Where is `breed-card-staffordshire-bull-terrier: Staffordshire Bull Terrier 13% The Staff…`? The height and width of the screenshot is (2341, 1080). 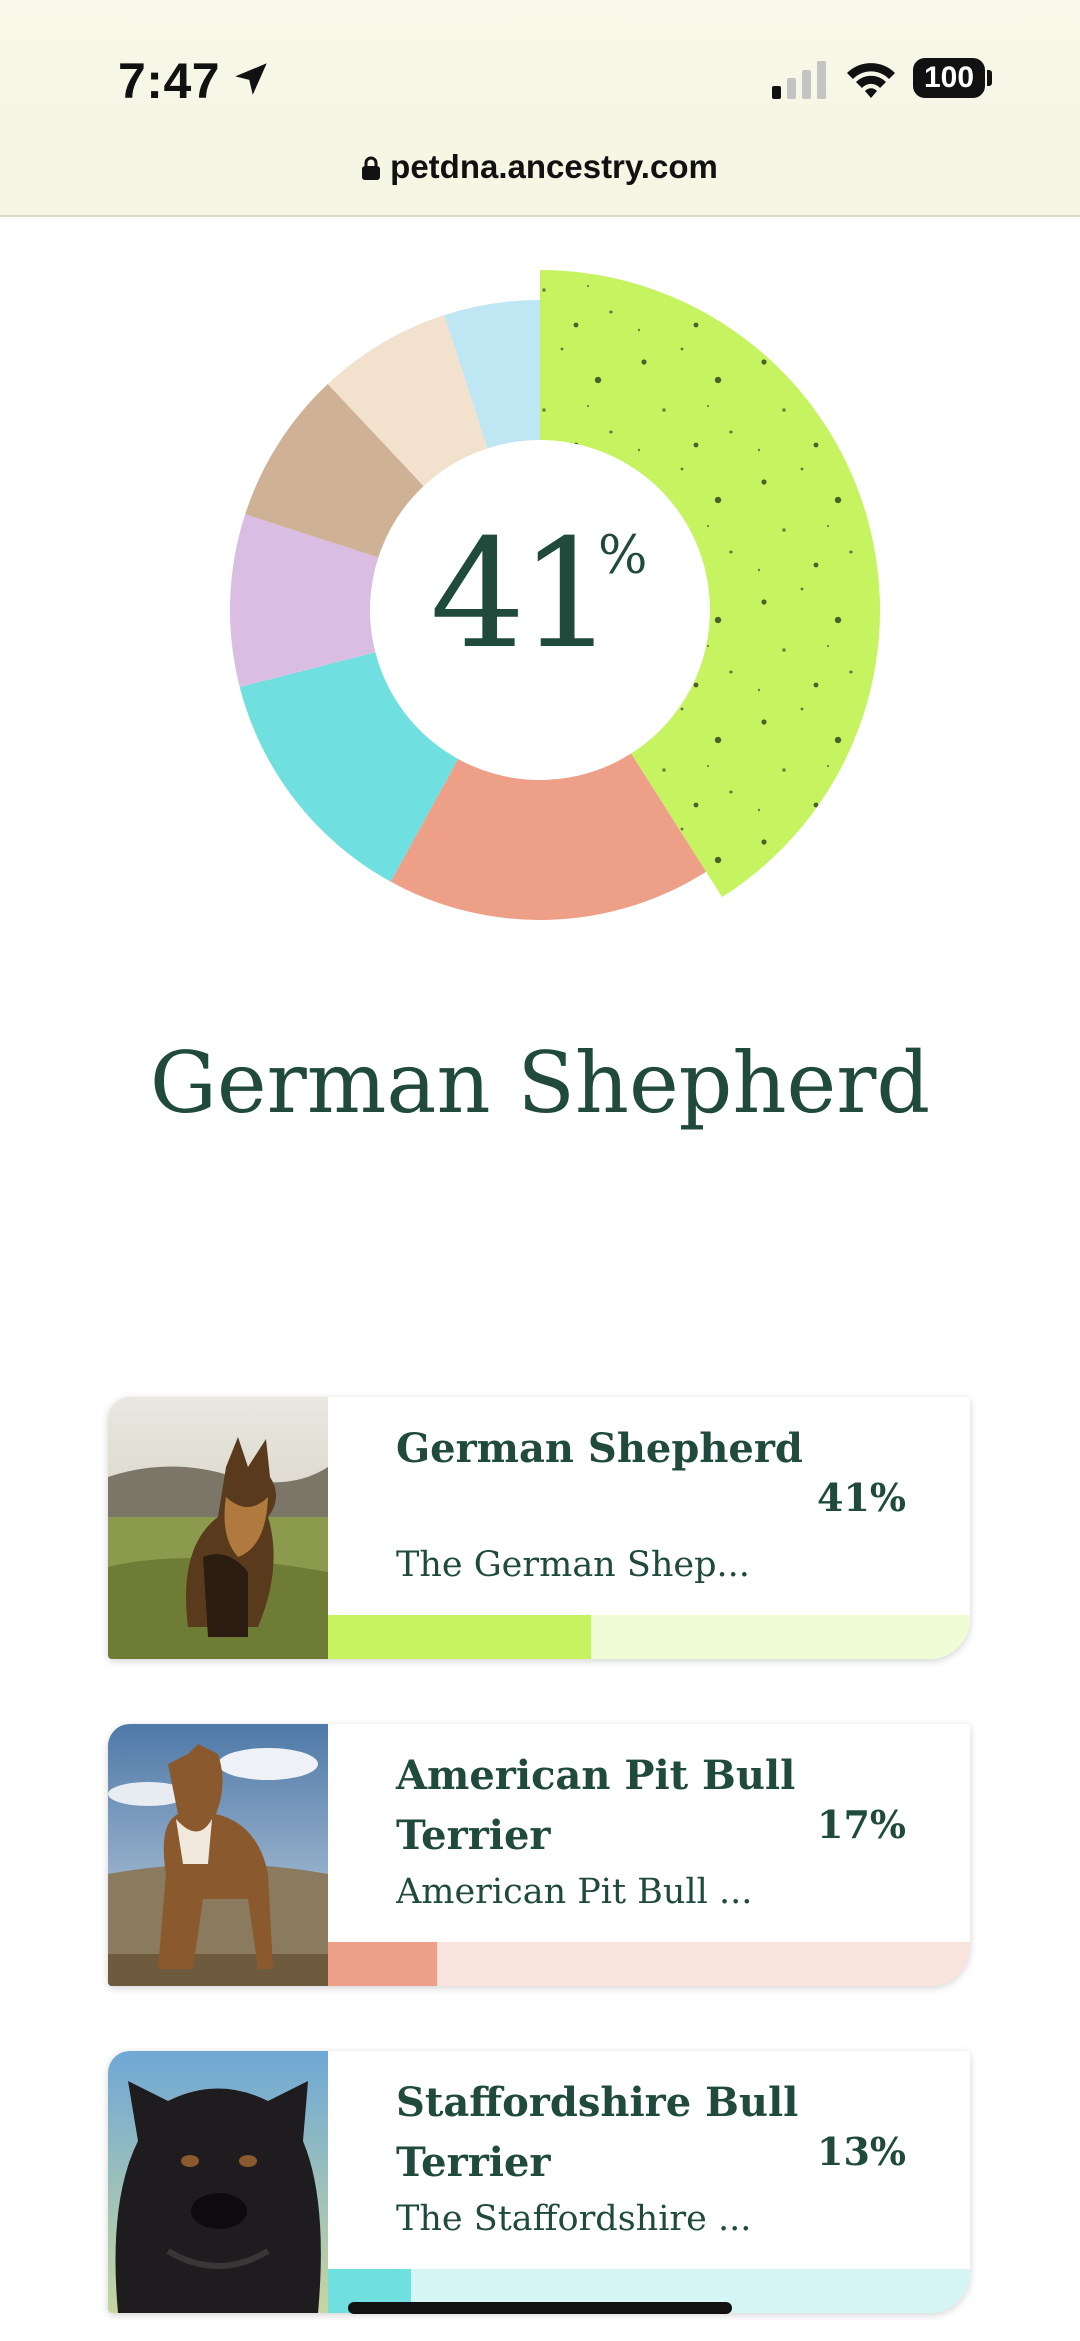
breed-card-staffordshire-bull-terrier: Staffordshire Bull Terrier 13% The Staff… is located at coordinates (539, 2182).